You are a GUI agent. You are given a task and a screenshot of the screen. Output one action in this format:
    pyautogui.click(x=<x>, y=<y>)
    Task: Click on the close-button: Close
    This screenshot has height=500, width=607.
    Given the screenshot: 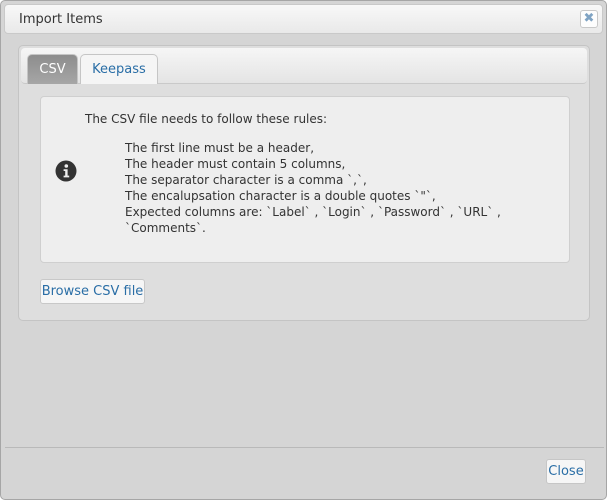 What is the action you would take?
    pyautogui.click(x=566, y=471)
    